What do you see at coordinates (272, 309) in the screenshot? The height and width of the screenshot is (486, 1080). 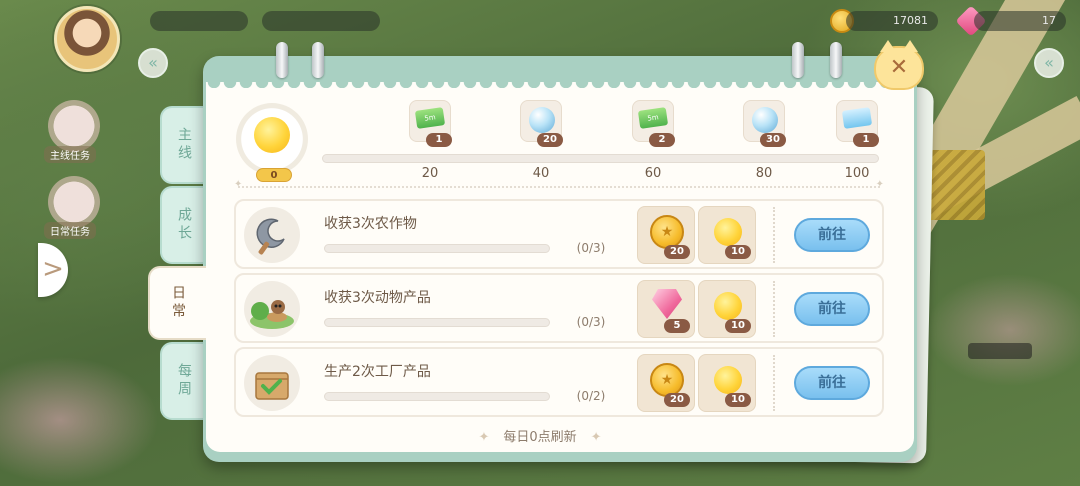 I see `animal-nest-icon` at bounding box center [272, 309].